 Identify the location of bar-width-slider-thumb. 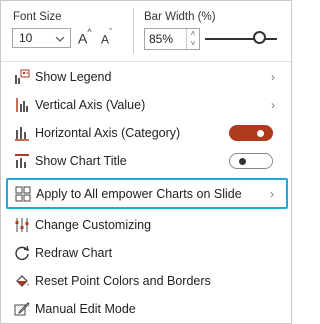
(259, 37).